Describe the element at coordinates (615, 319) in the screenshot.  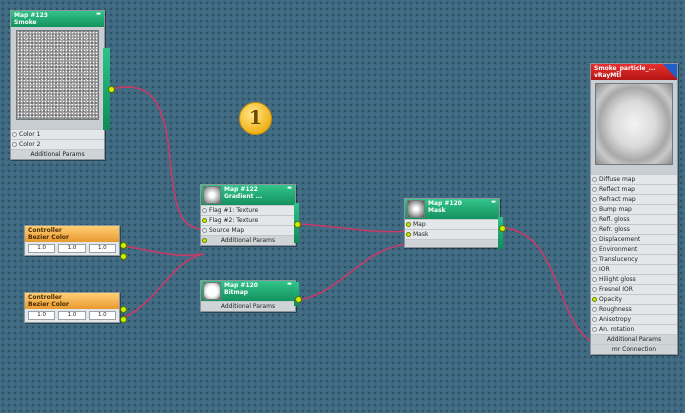
I see `row-label: Anisotropy` at that location.